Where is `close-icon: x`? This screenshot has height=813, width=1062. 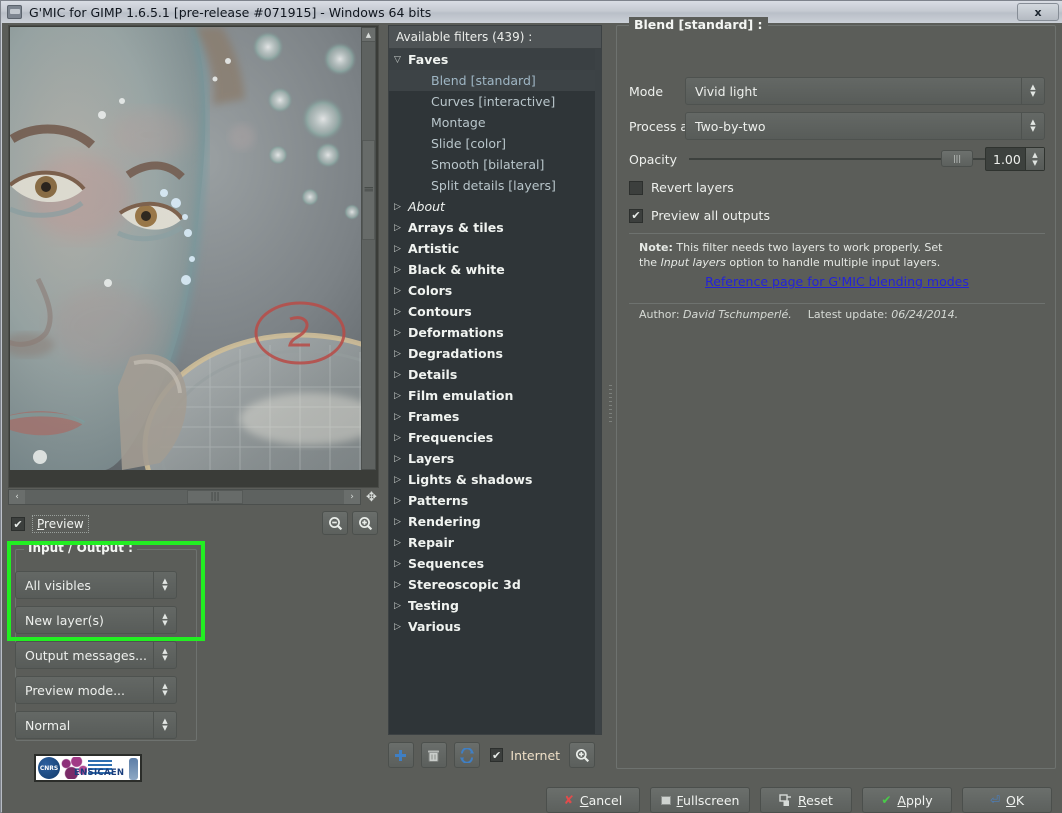
close-icon: x is located at coordinates (1038, 12).